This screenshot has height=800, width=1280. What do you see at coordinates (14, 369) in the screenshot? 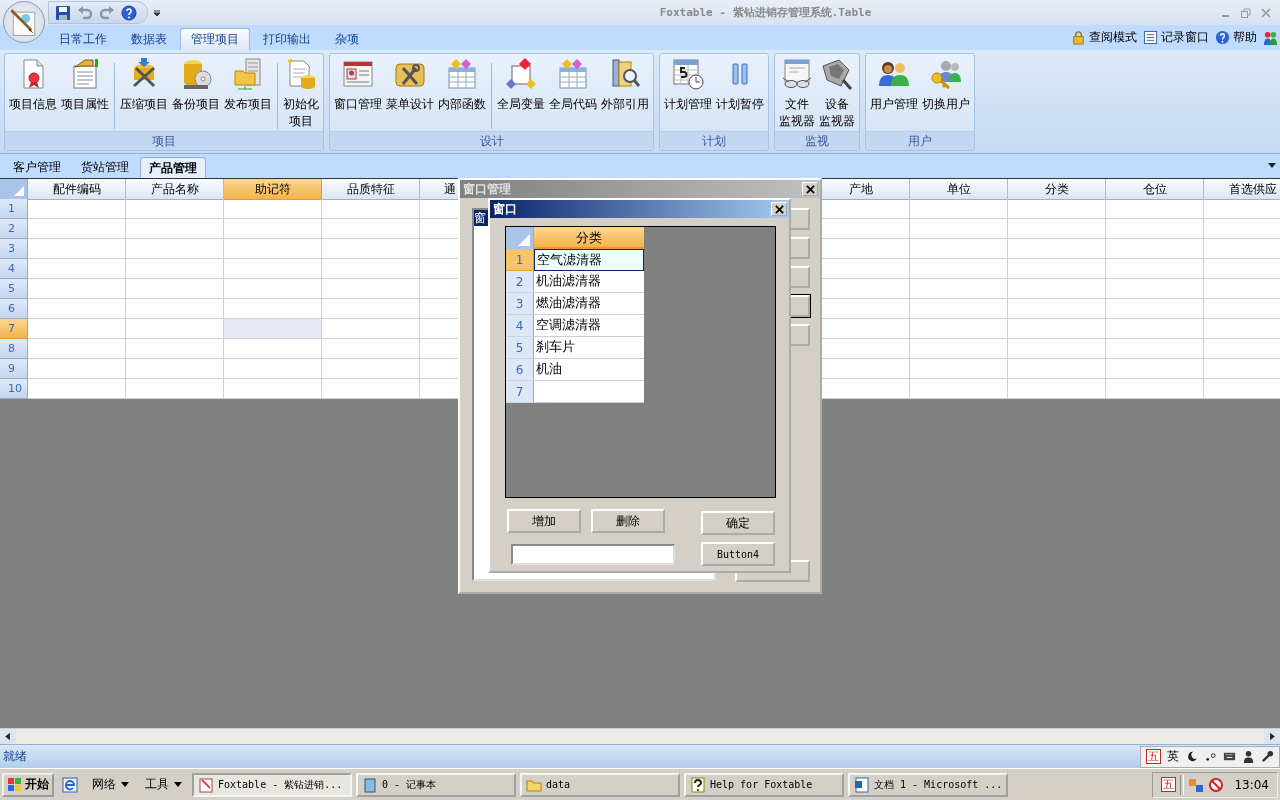
I see `row-header: 9` at bounding box center [14, 369].